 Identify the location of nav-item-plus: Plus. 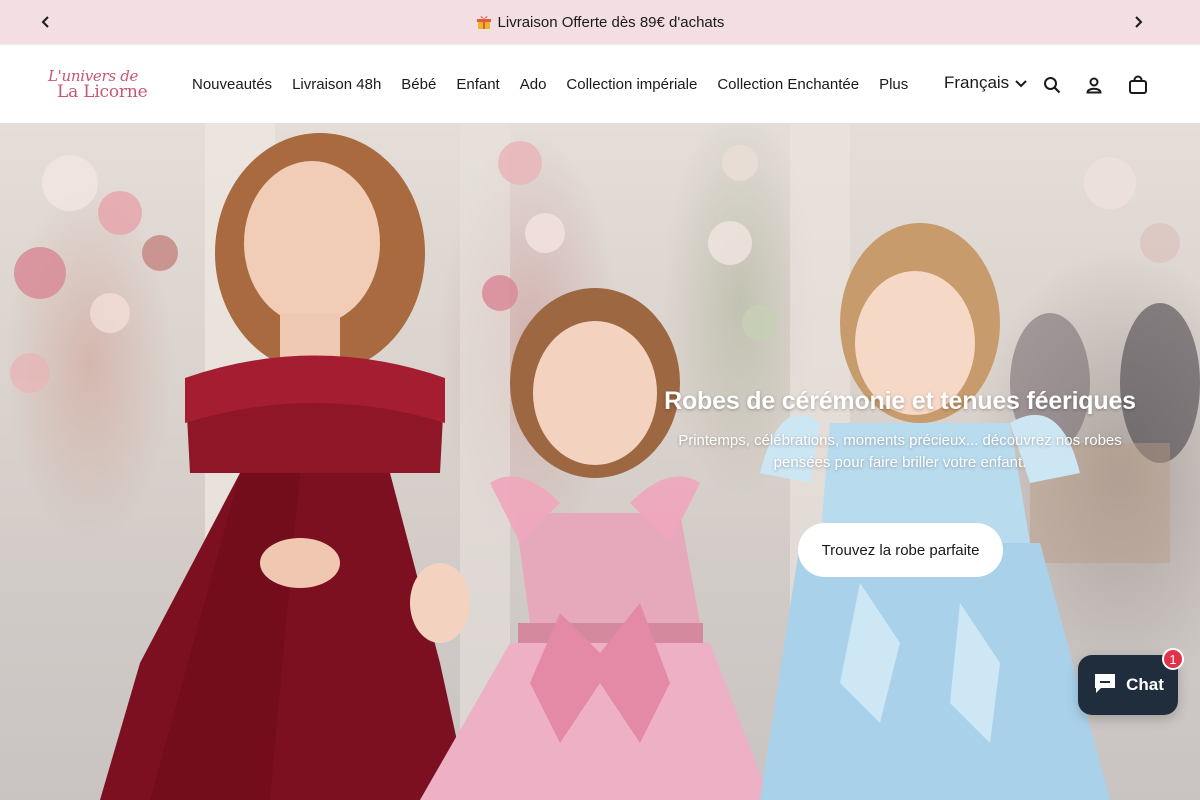
(893, 84).